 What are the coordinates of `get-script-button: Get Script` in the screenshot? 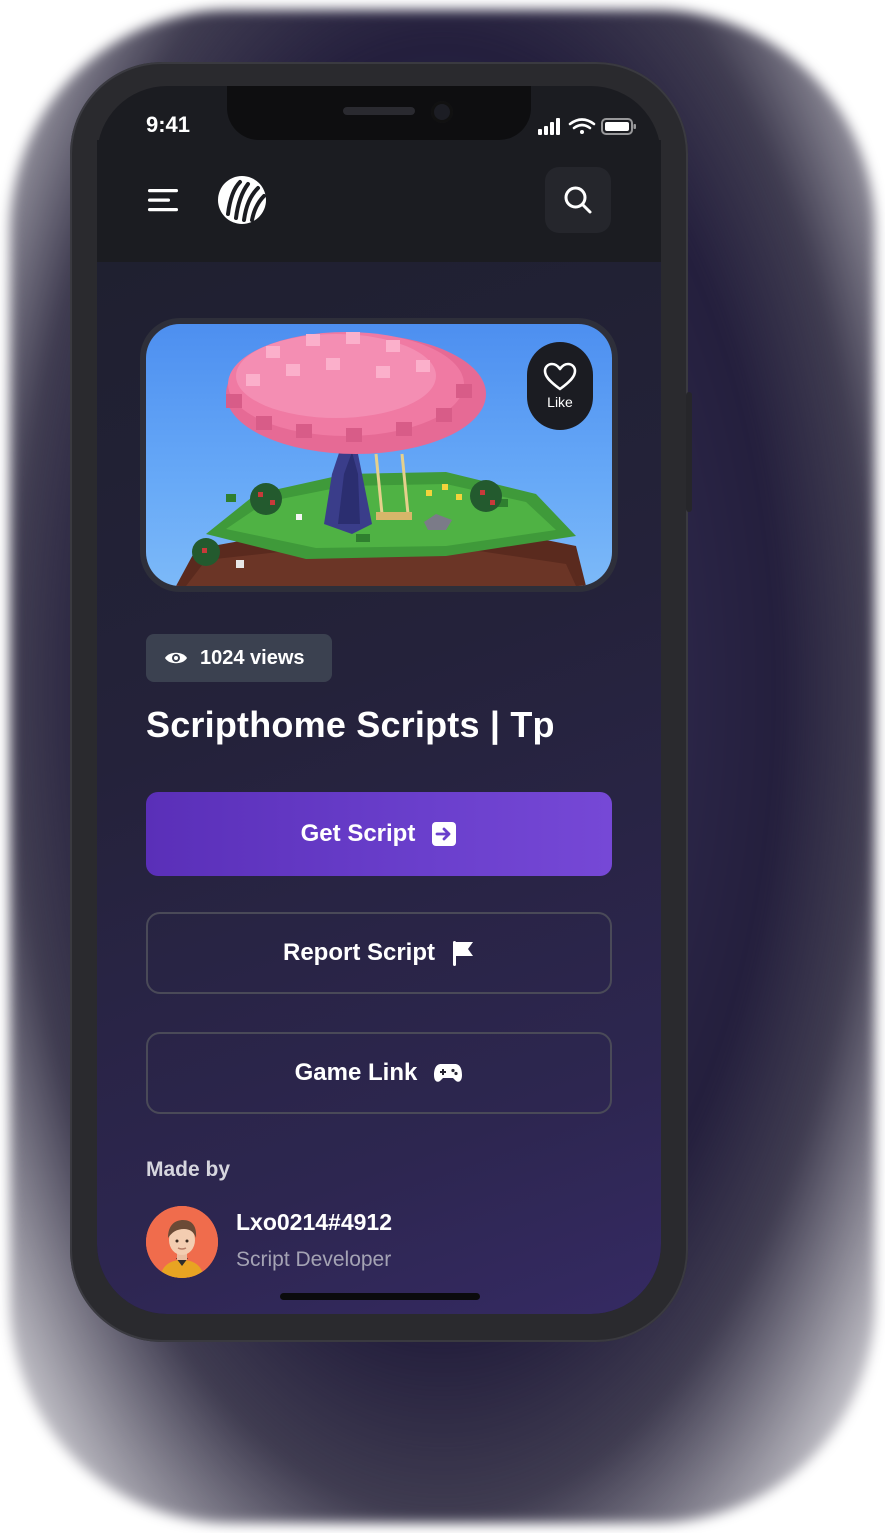 It's located at (379, 834).